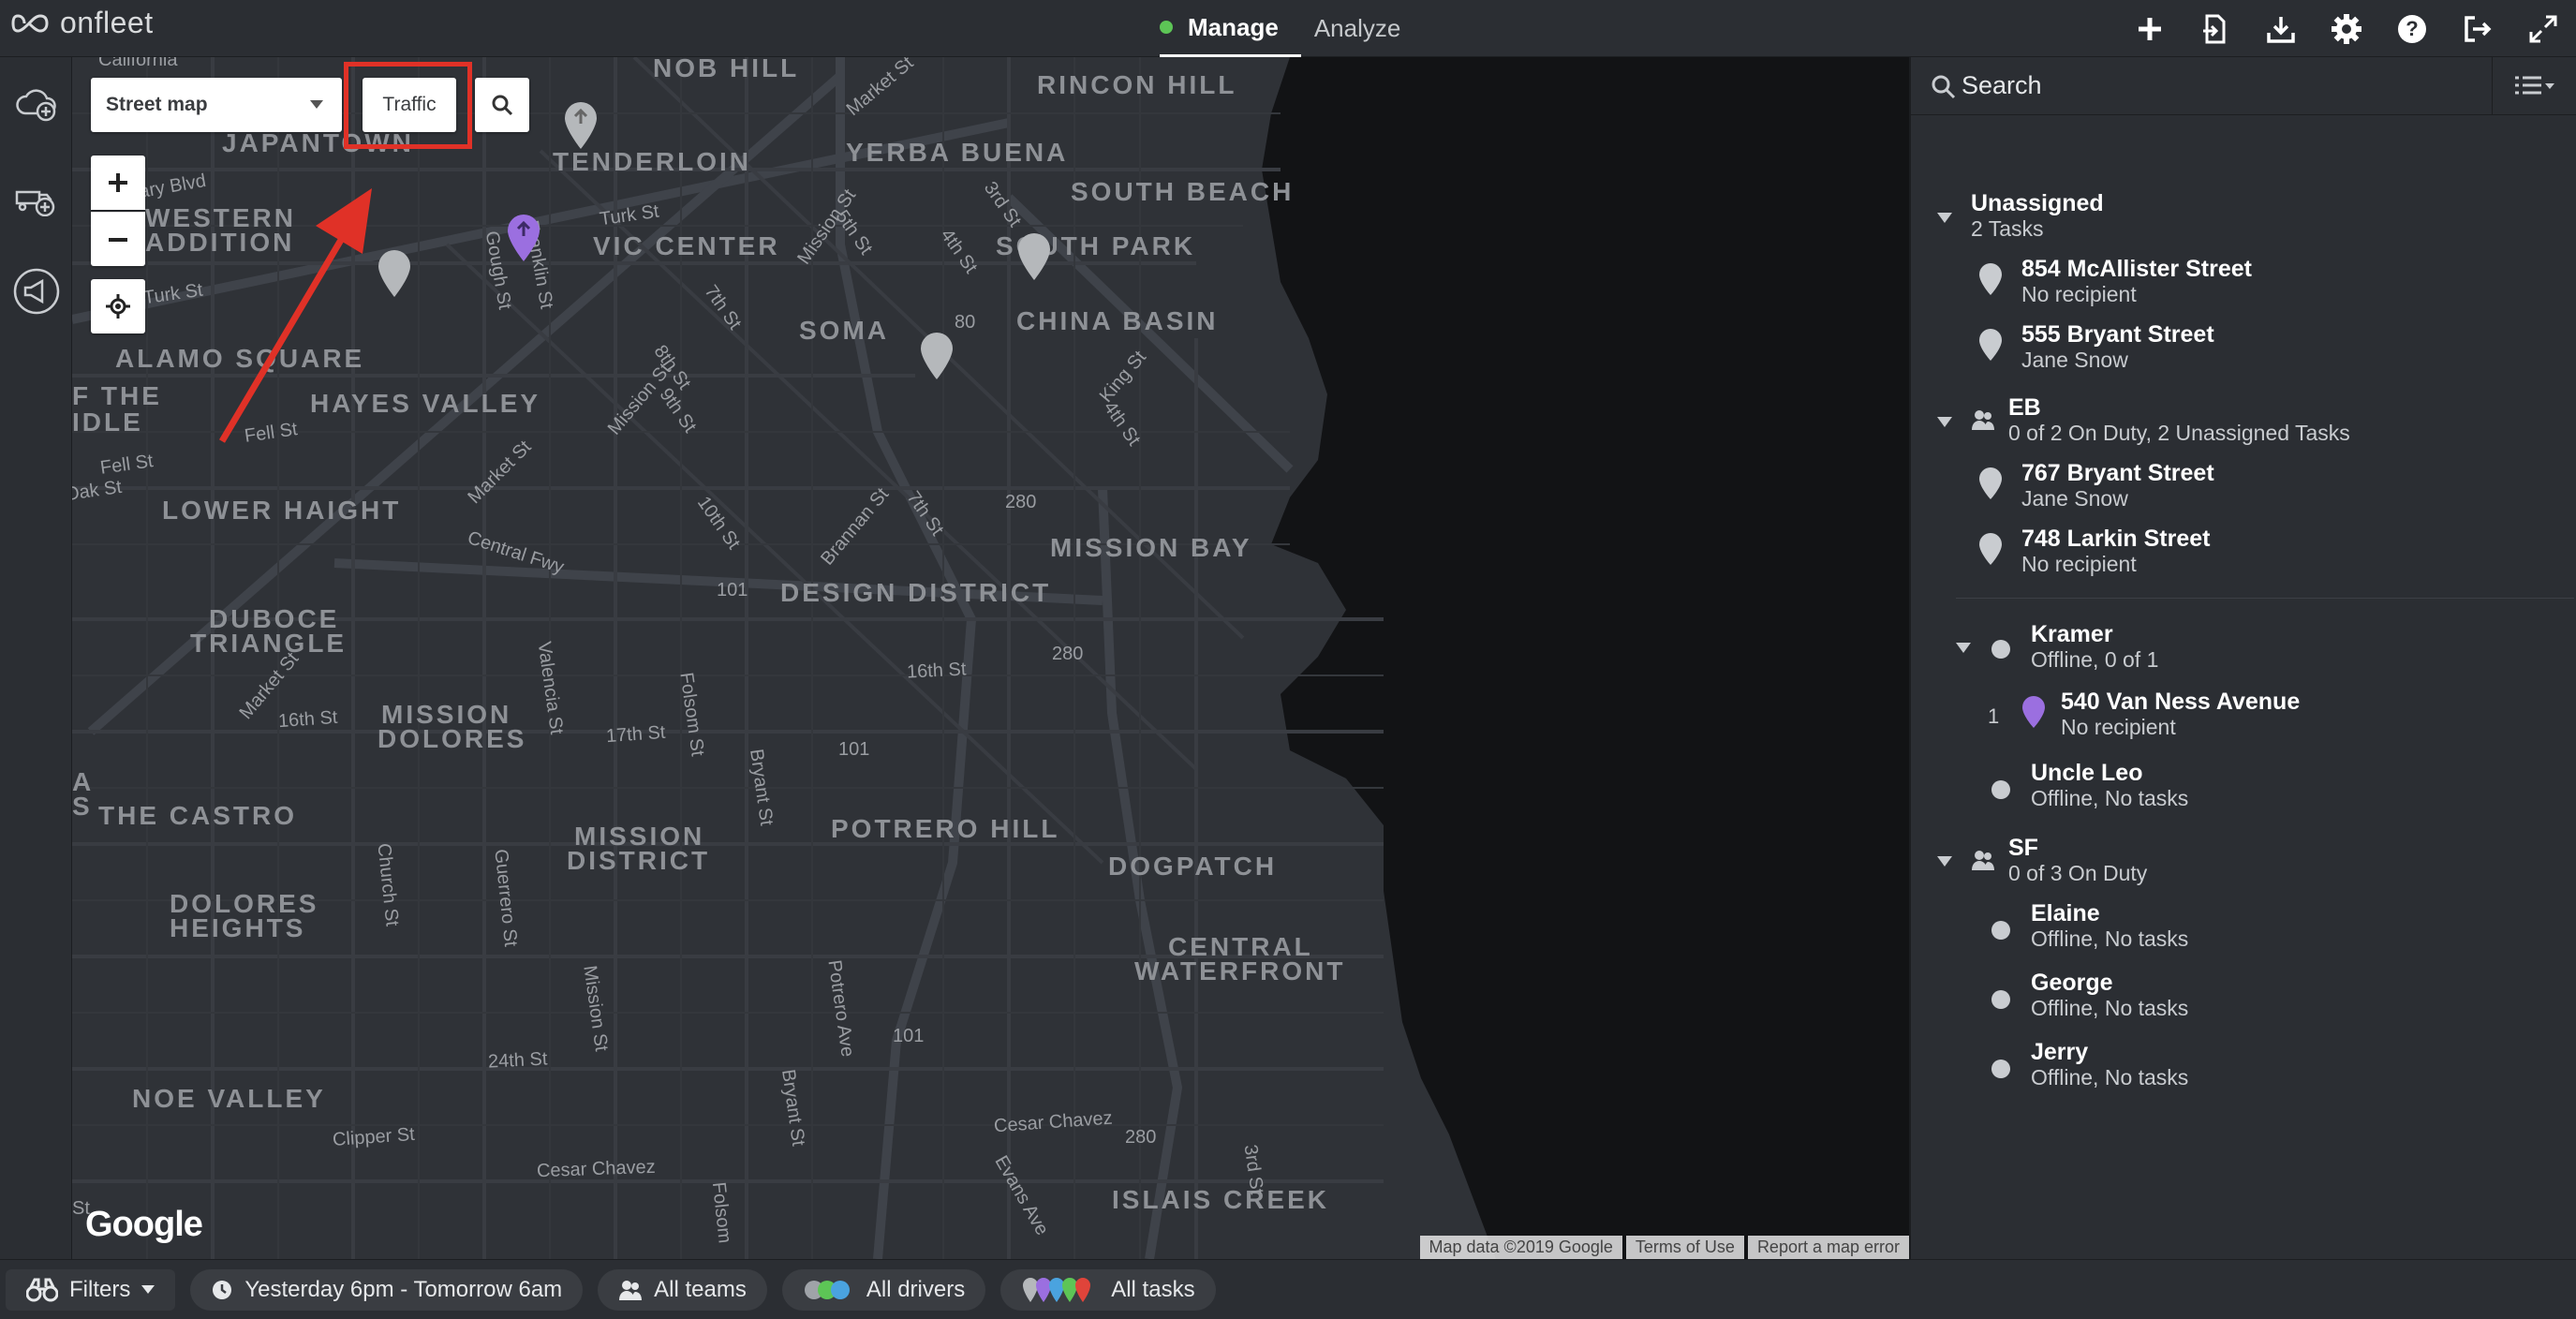 The width and height of the screenshot is (2576, 1319). I want to click on time-range-filter: Yesterday 6pm - Tomorrow 6am, so click(387, 1289).